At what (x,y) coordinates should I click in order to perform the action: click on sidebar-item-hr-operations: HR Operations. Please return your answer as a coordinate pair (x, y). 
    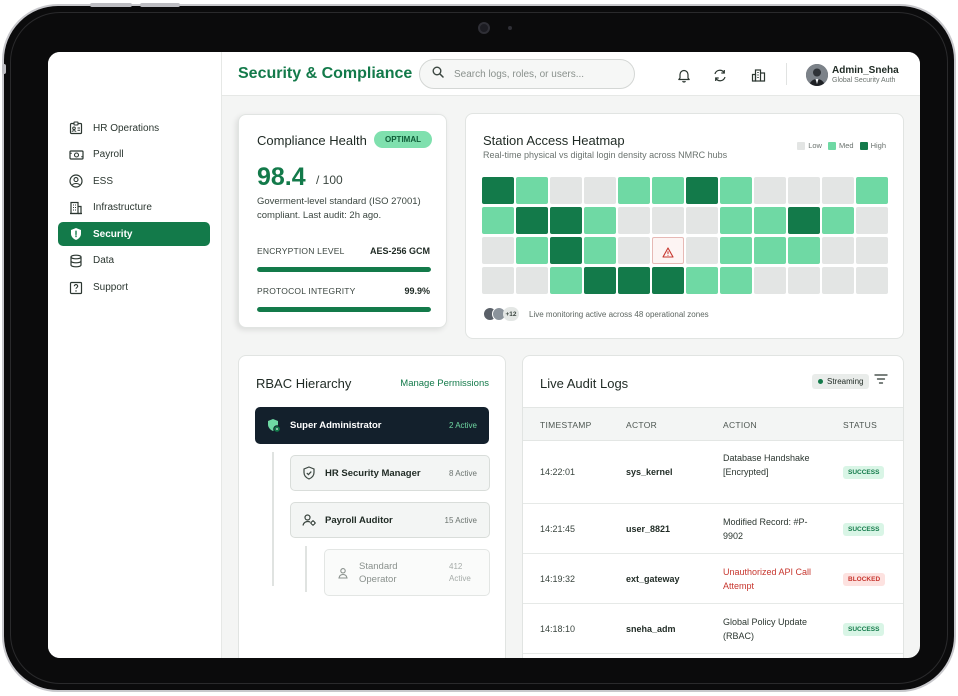
    Looking at the image, I should click on (134, 128).